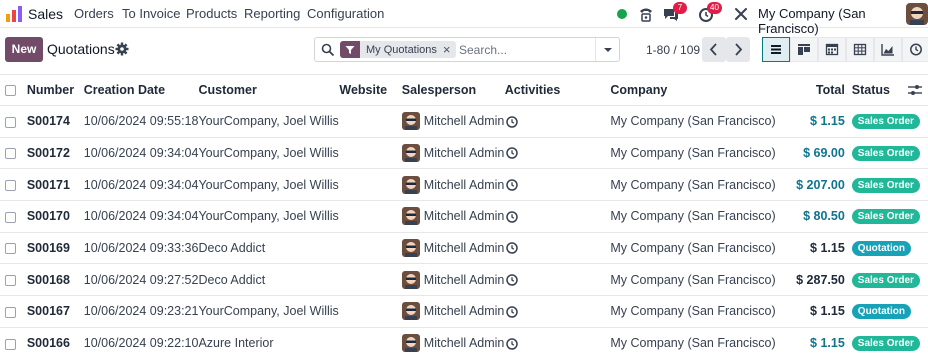 The height and width of the screenshot is (362, 928). I want to click on column-company: Company, so click(703, 90).